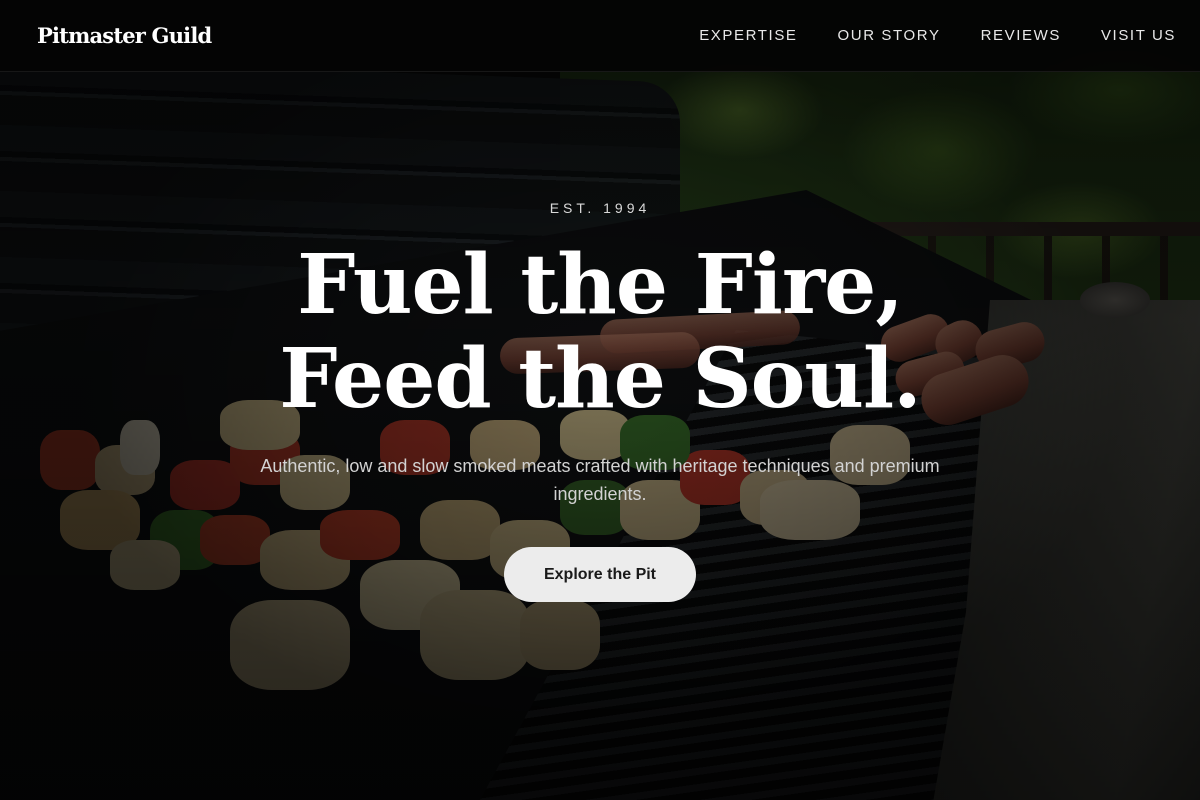 Image resolution: width=1200 pixels, height=800 pixels. What do you see at coordinates (600, 379) in the screenshot?
I see `hero-headline-line-2: Feed the Soul.` at bounding box center [600, 379].